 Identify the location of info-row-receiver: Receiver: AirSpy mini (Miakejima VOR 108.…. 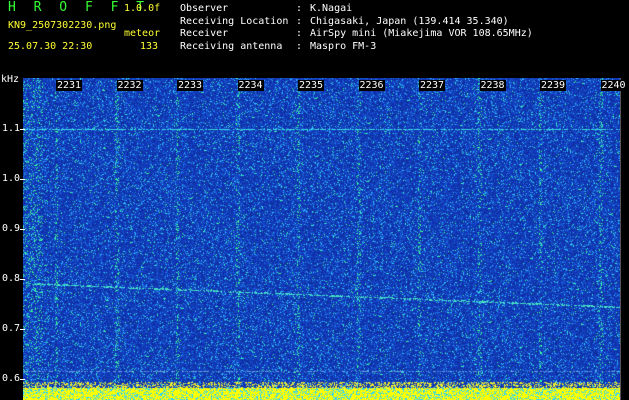
(356, 34).